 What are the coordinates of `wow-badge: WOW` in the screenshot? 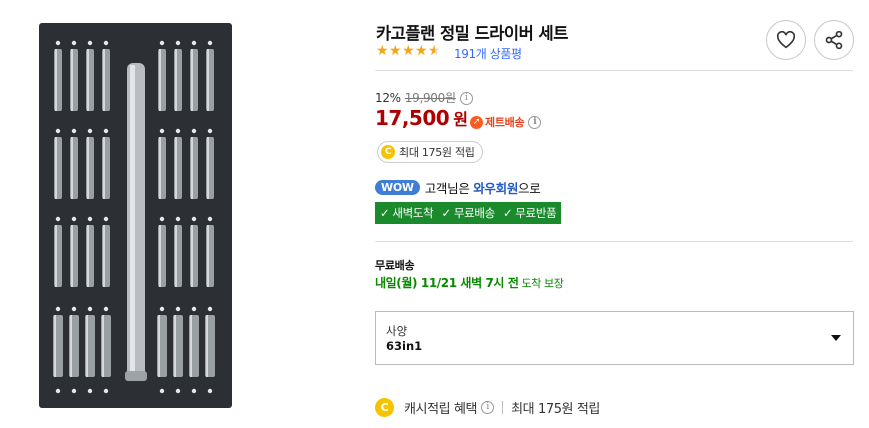 It's located at (397, 187).